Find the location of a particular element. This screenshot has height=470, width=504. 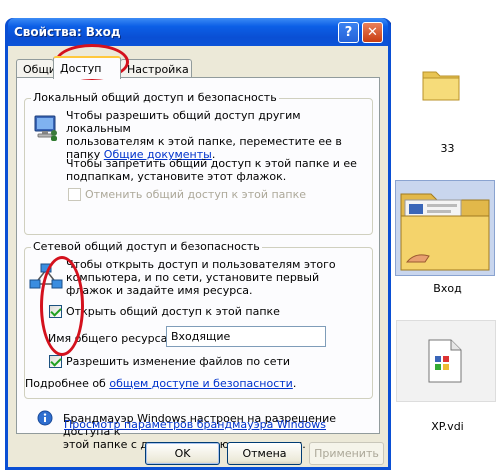

tab-customize: Настройка is located at coordinates (156, 68).